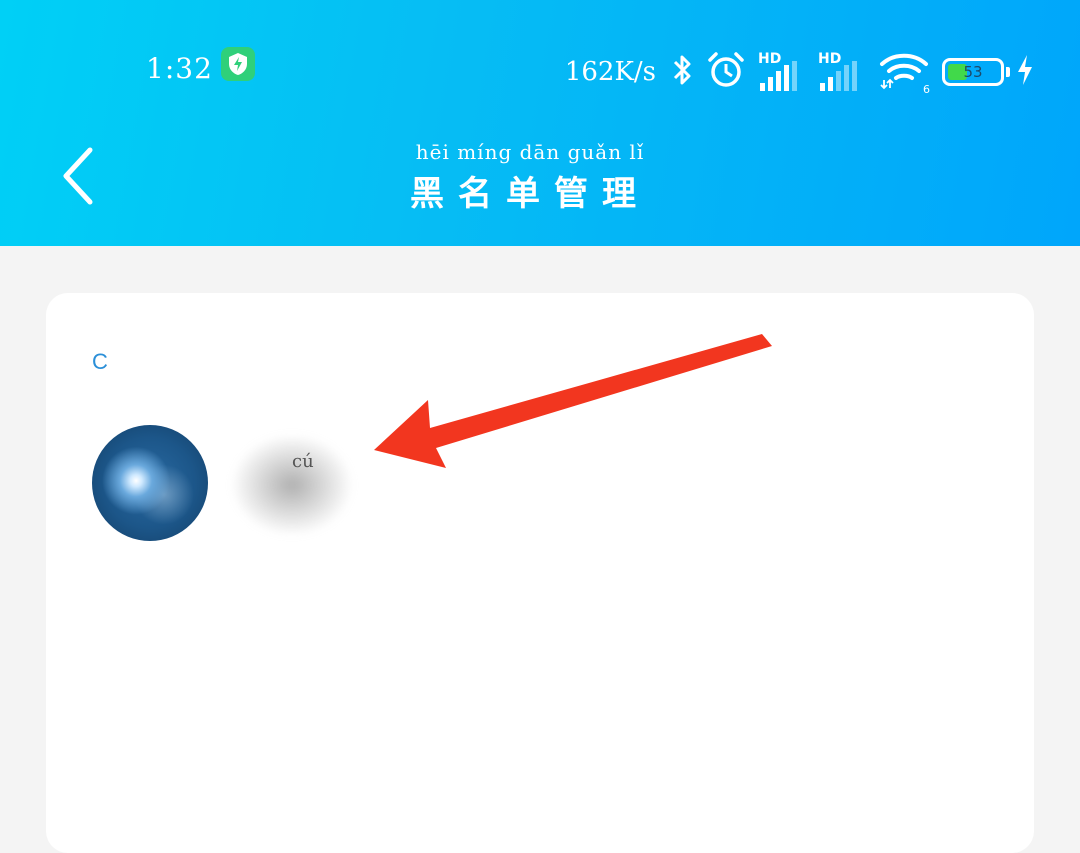  I want to click on wifi-sub-label: 6, so click(926, 89).